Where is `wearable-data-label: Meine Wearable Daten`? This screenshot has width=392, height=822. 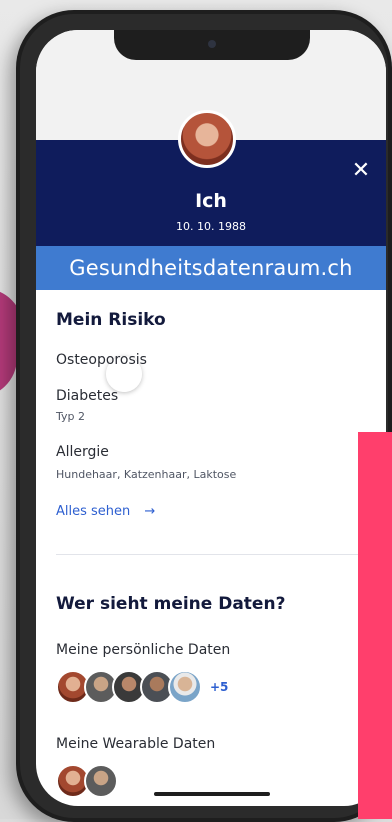 wearable-data-label: Meine Wearable Daten is located at coordinates (136, 744).